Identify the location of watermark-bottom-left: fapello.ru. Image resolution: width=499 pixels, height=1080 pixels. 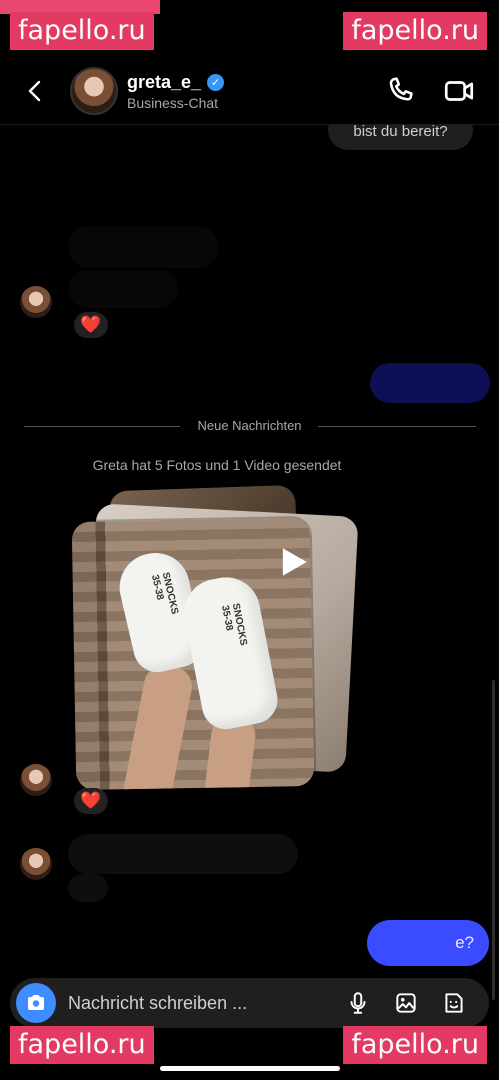
(82, 1045).